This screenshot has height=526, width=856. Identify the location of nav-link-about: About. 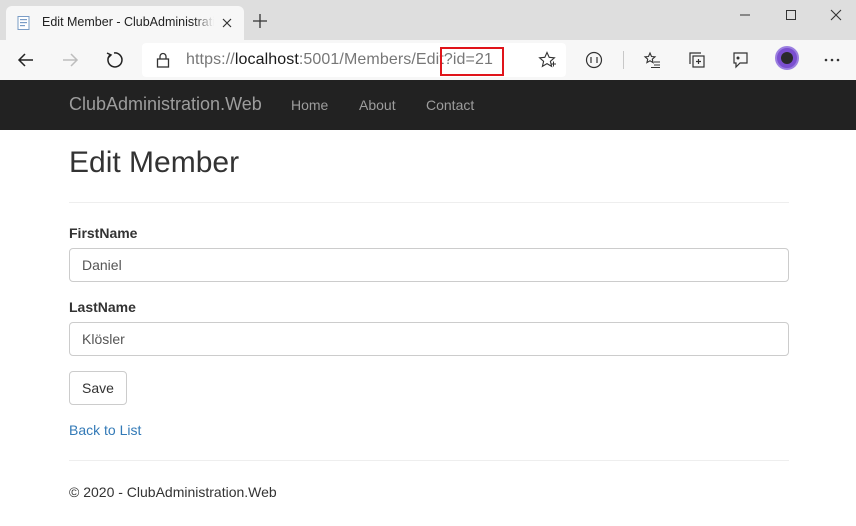
(377, 105).